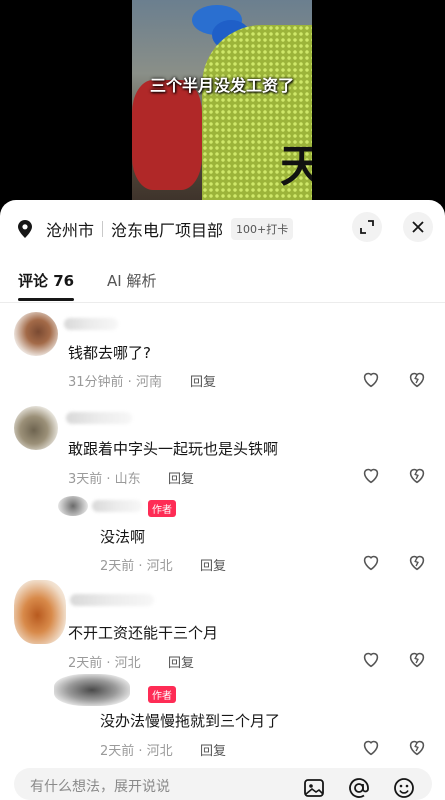  Describe the element at coordinates (143, 633) in the screenshot. I see `comment-text: 不开工资还能干三个月` at that location.